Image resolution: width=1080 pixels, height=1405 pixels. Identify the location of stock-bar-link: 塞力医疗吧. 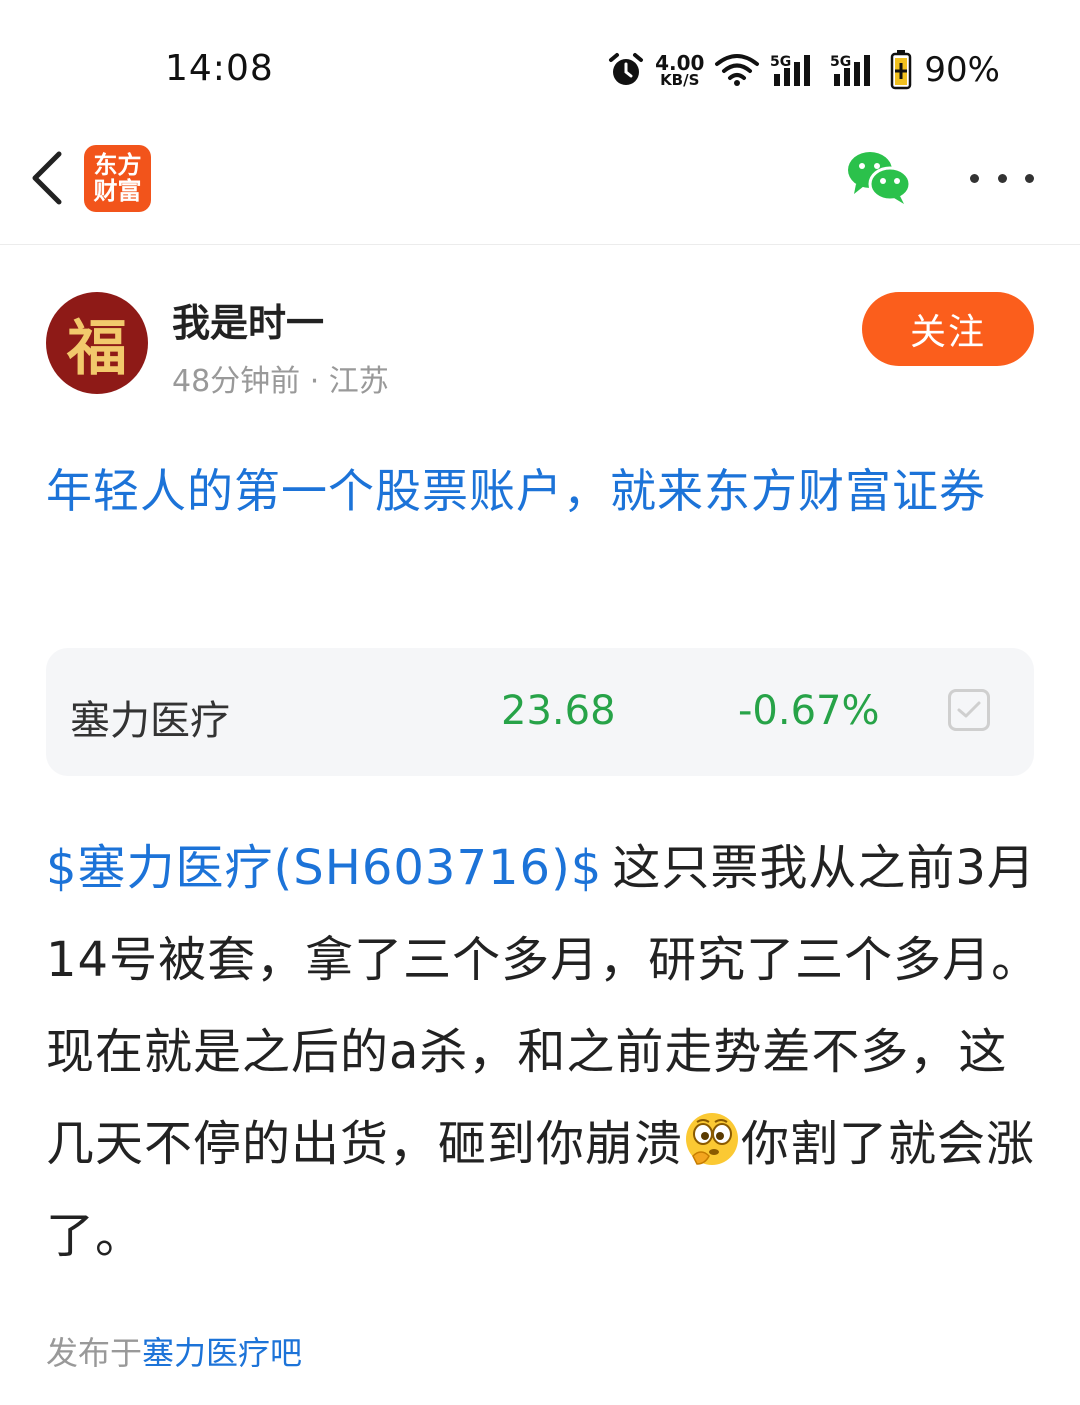
(222, 1353).